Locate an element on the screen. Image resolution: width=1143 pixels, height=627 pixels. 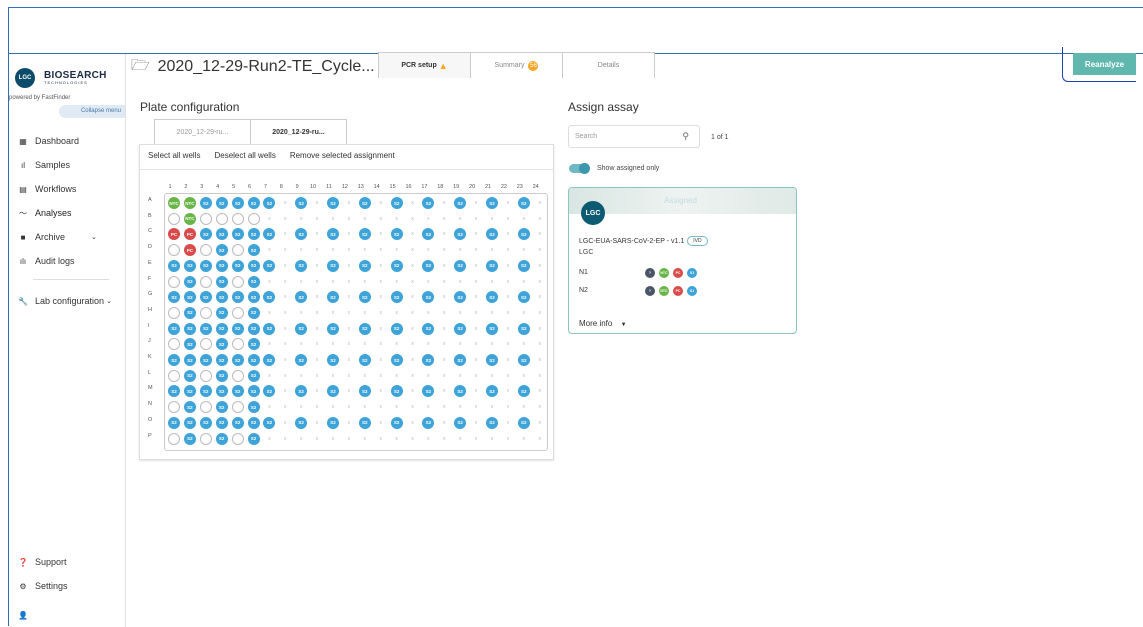
row-label: H is located at coordinates (153, 310).